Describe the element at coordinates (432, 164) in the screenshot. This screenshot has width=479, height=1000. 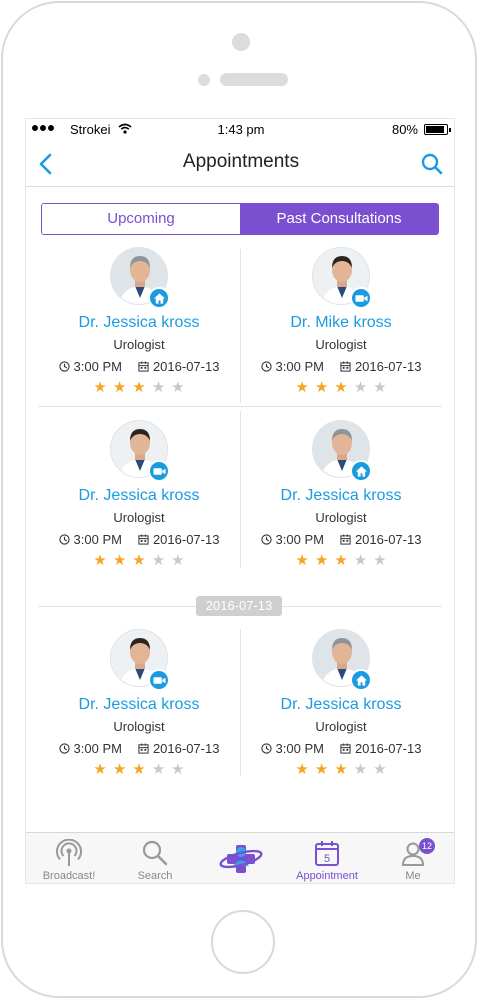
I see `search-icon` at that location.